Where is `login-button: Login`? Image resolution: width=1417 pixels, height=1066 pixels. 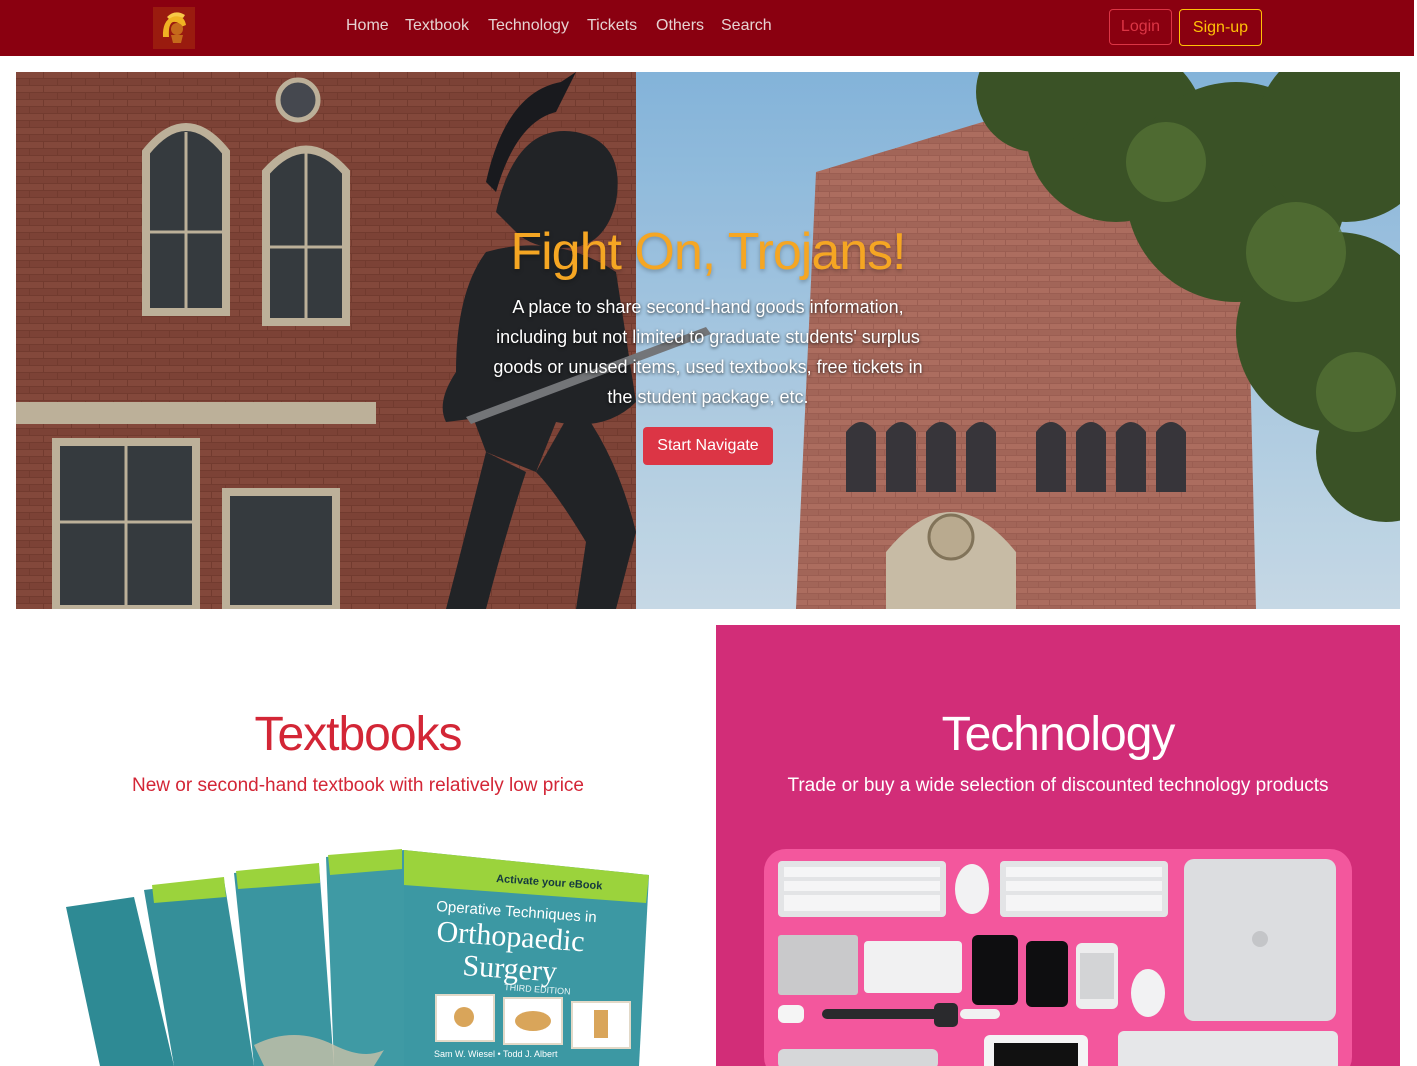 login-button: Login is located at coordinates (1140, 27).